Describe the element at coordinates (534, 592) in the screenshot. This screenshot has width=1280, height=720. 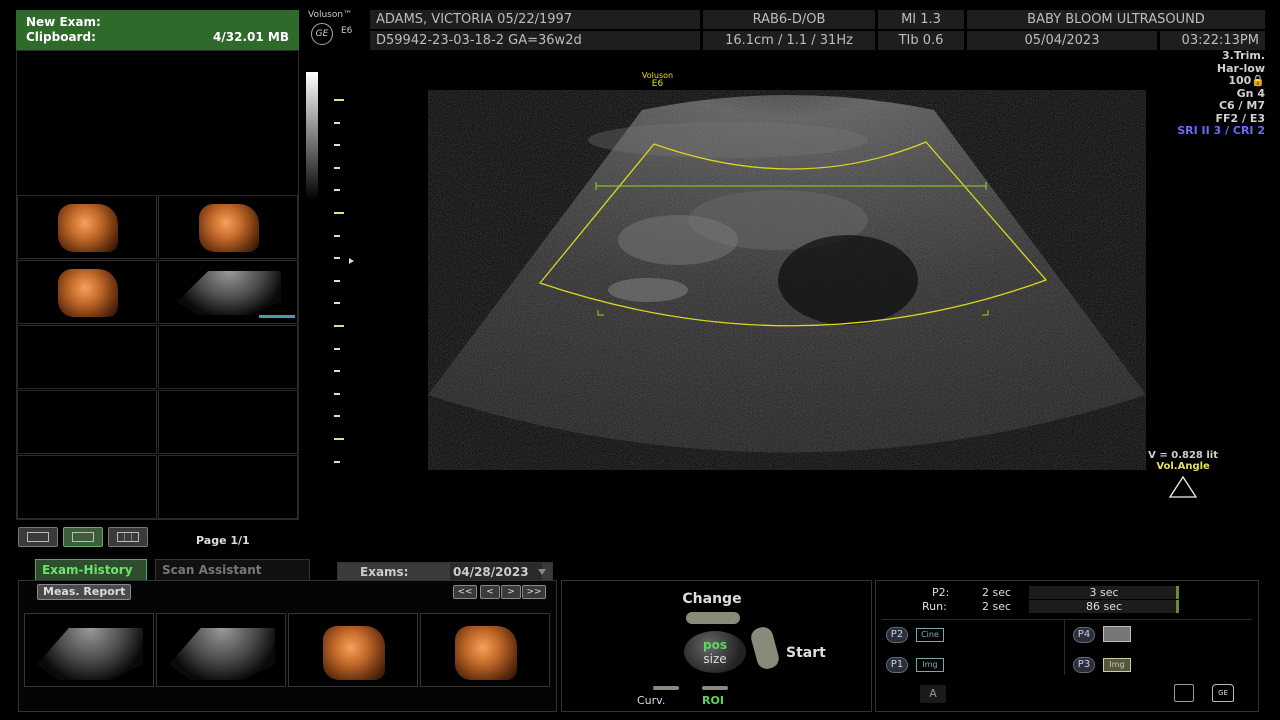
I see `last-page-button: >>` at that location.